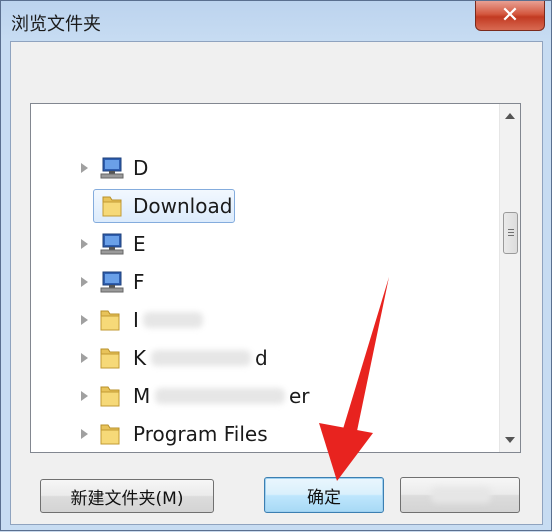  I want to click on tree-item-label: D, so click(141, 168).